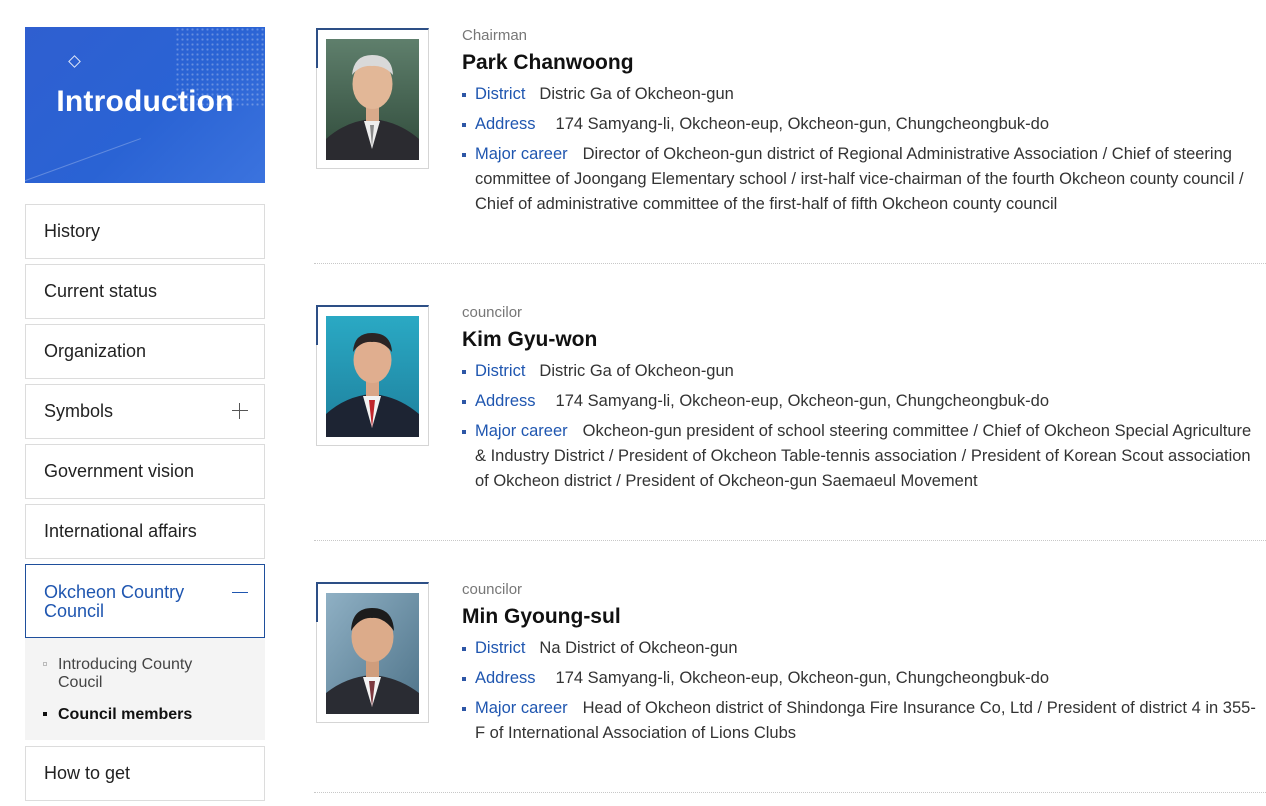 Image resolution: width=1266 pixels, height=806 pixels. Describe the element at coordinates (145, 231) in the screenshot. I see `sidebar-item-history: History` at that location.